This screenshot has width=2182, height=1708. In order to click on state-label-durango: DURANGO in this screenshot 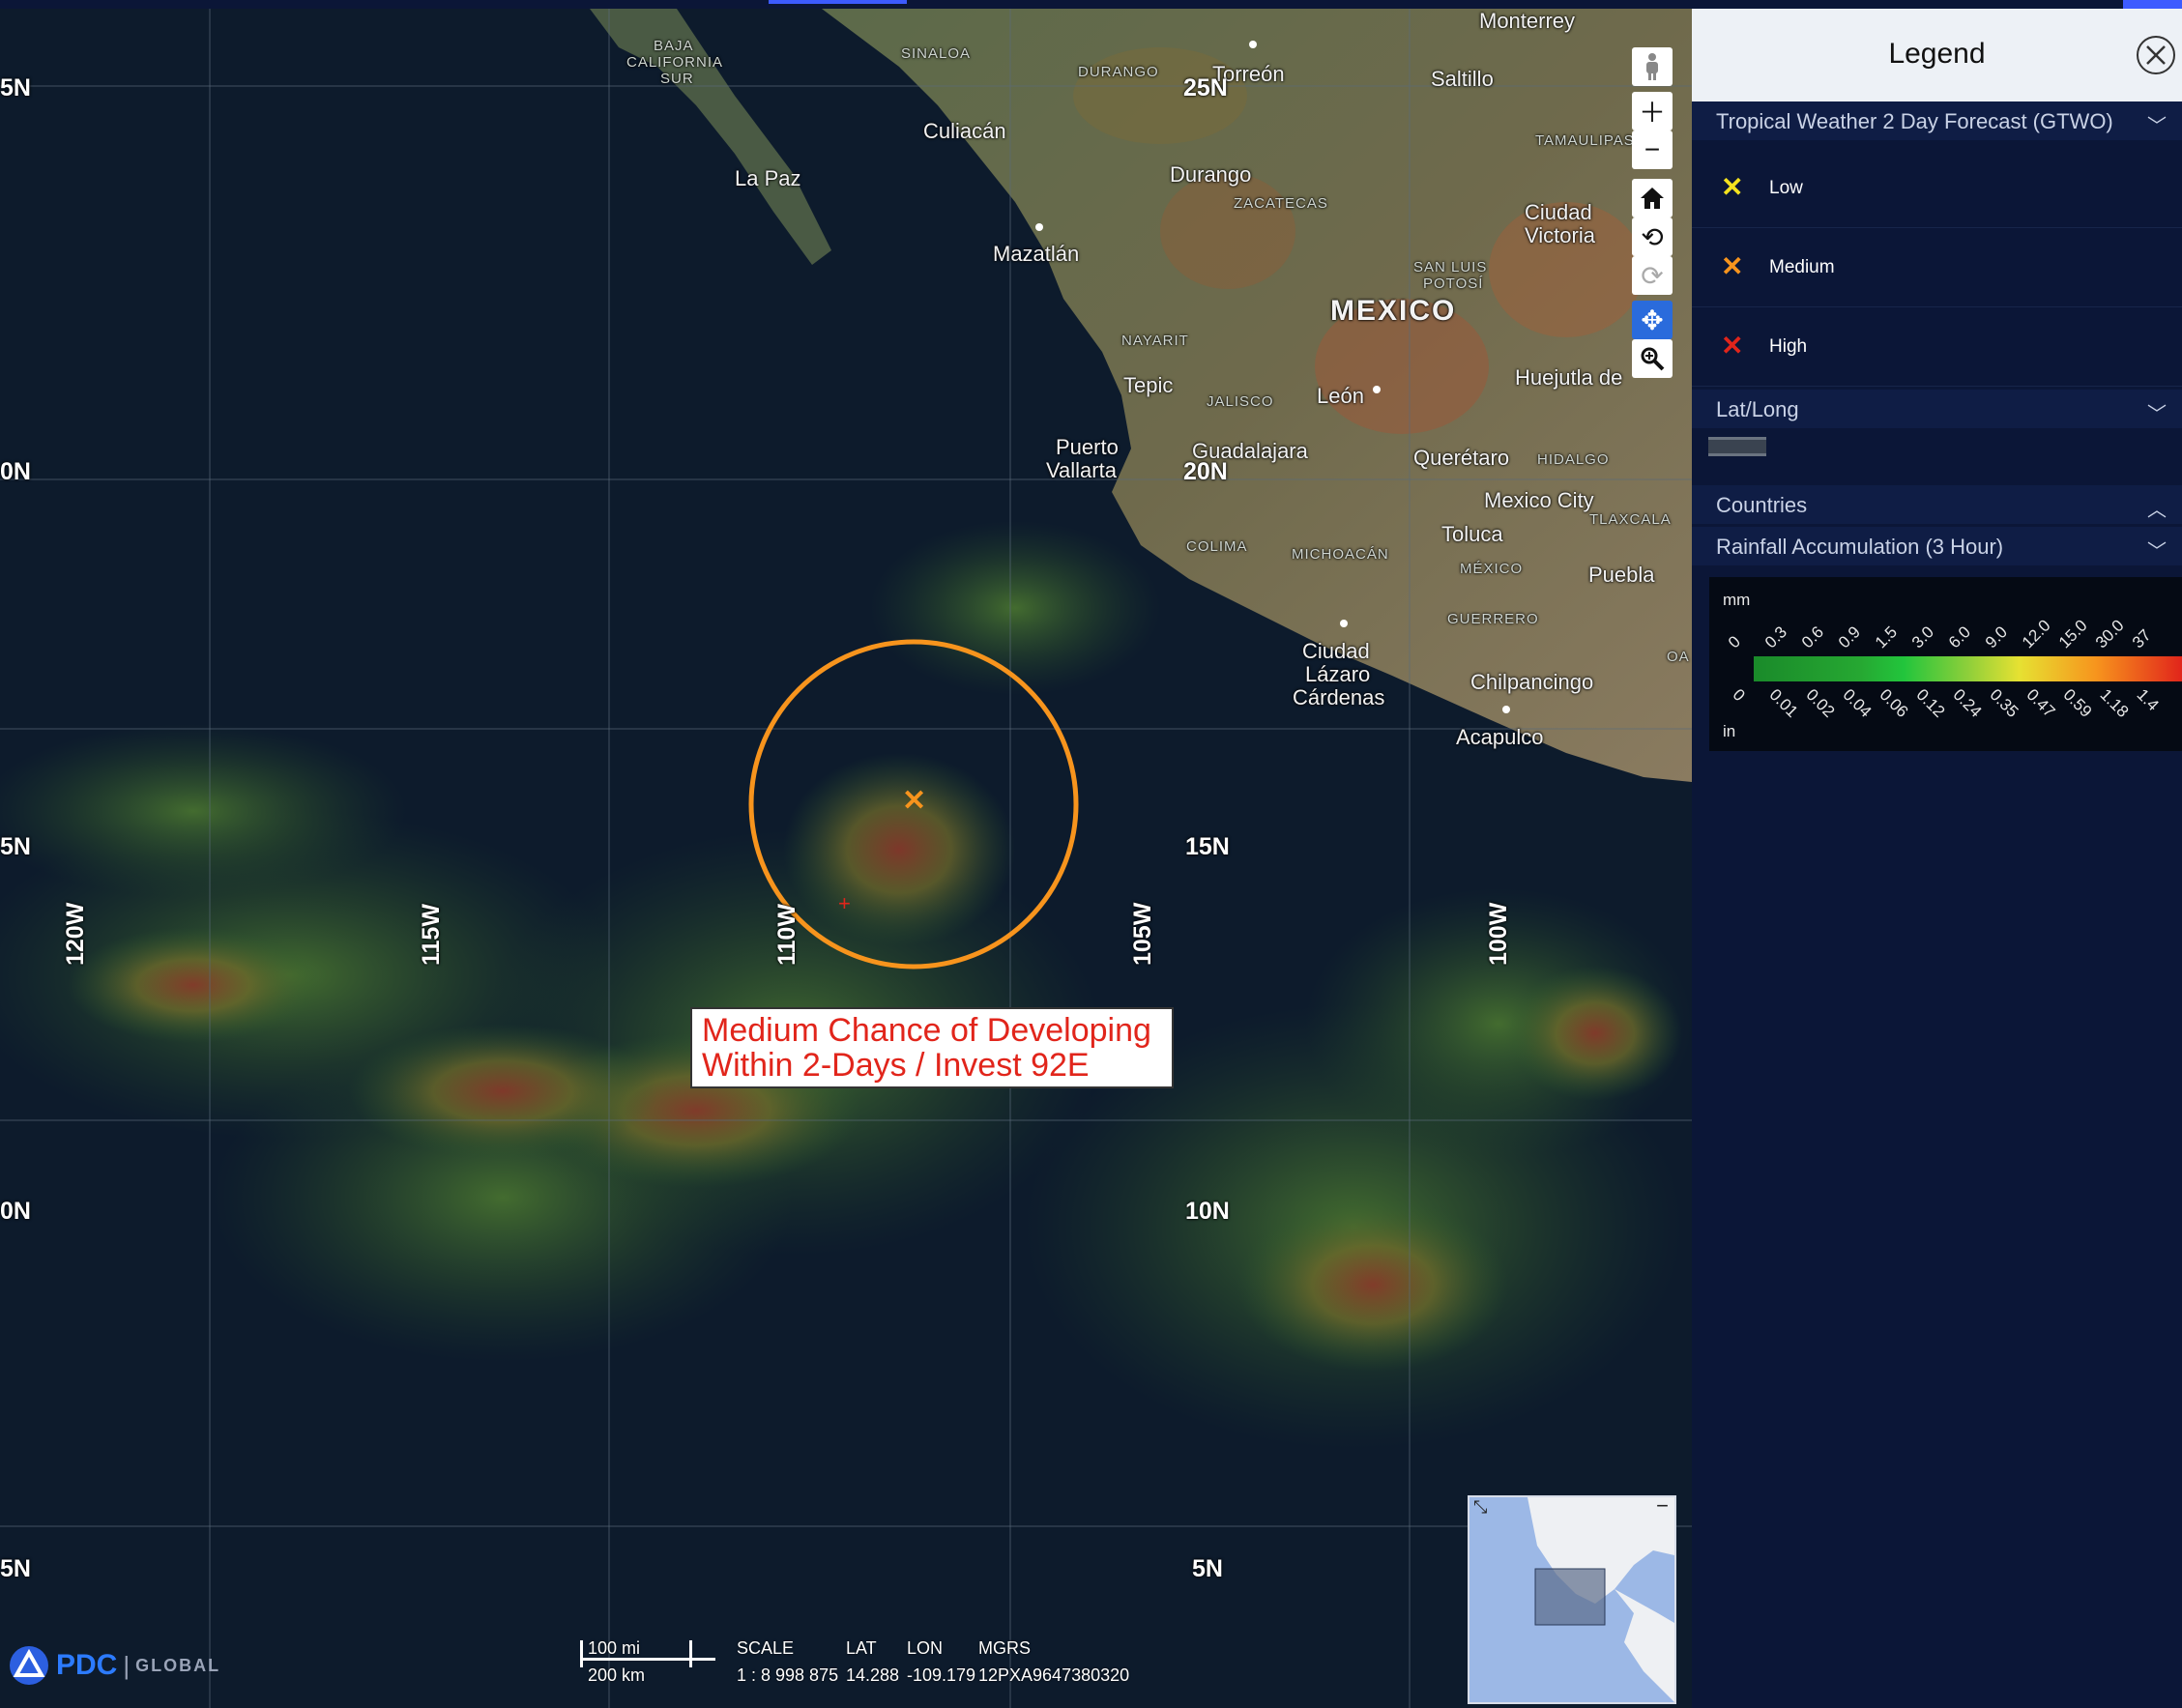, I will do `click(1118, 72)`.